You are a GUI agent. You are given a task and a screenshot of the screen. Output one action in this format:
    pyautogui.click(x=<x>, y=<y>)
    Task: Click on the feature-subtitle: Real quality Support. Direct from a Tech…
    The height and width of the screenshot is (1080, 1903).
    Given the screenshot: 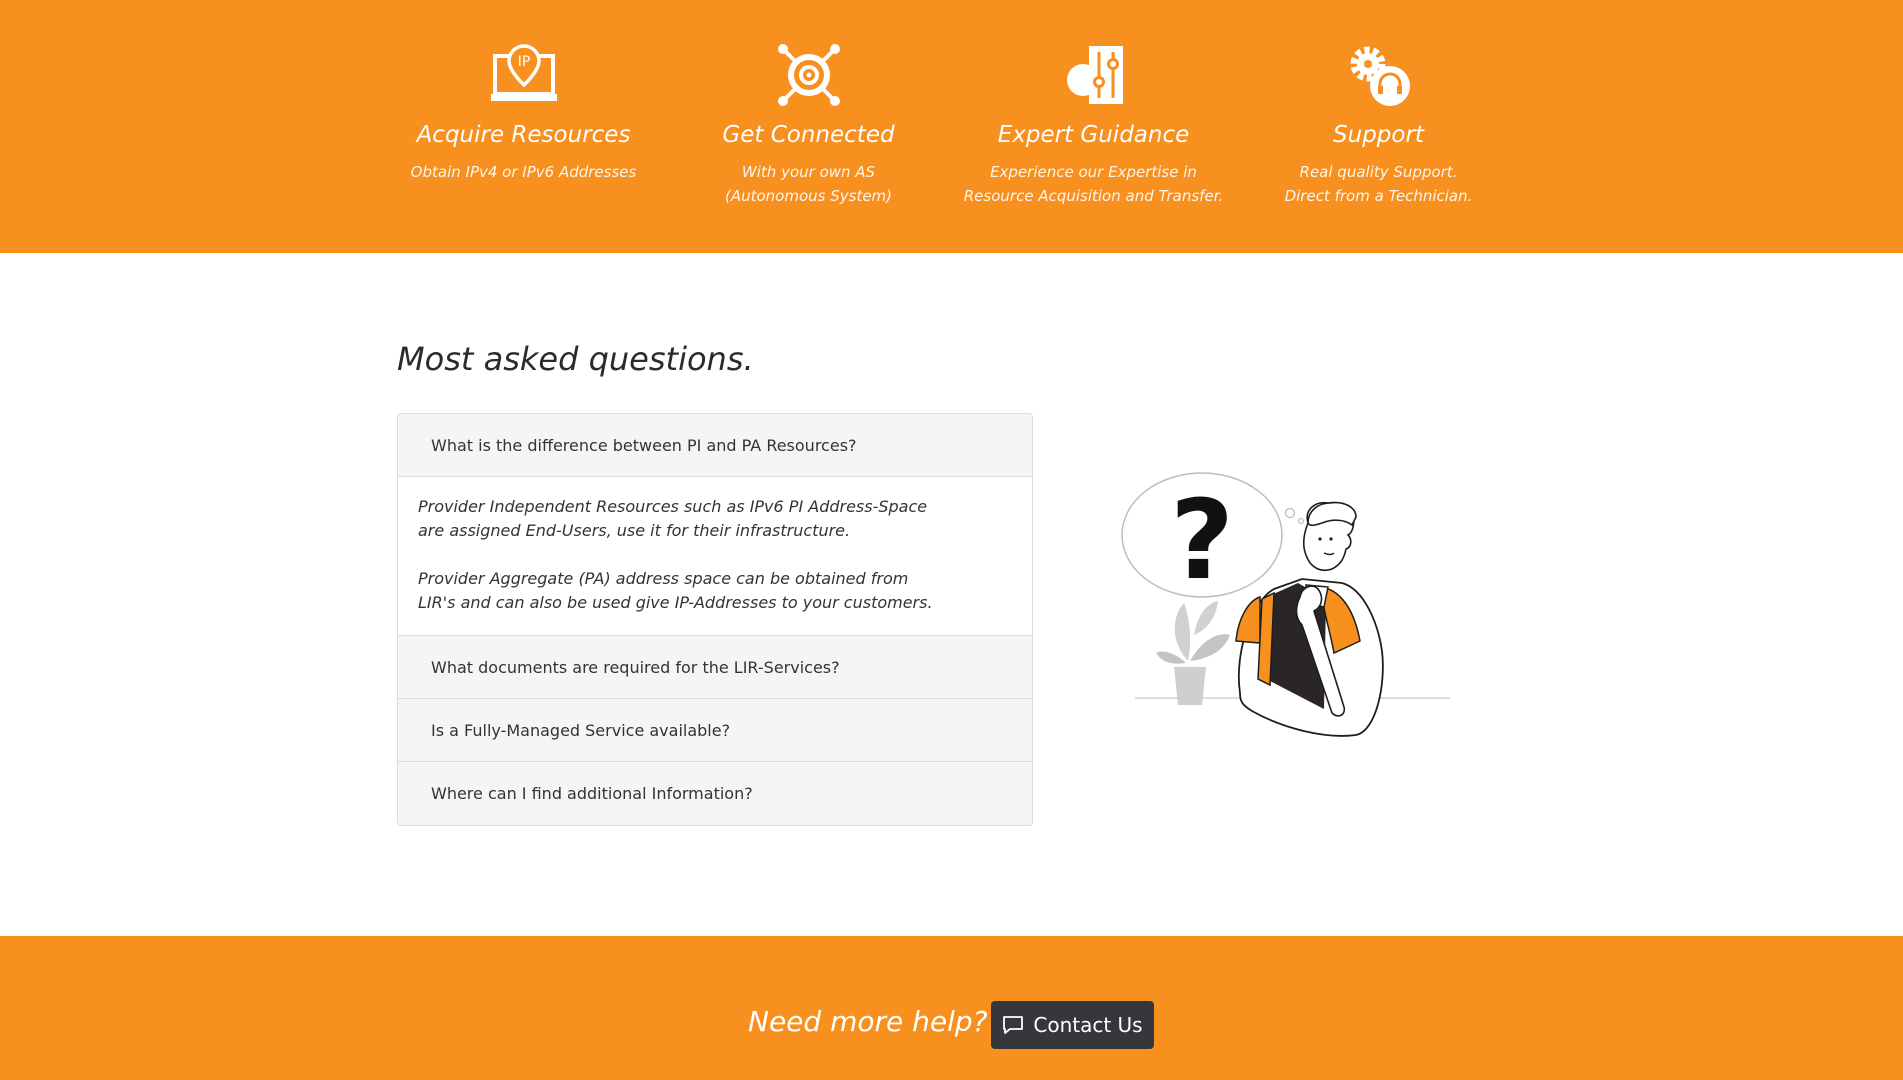 What is the action you would take?
    pyautogui.click(x=1378, y=184)
    